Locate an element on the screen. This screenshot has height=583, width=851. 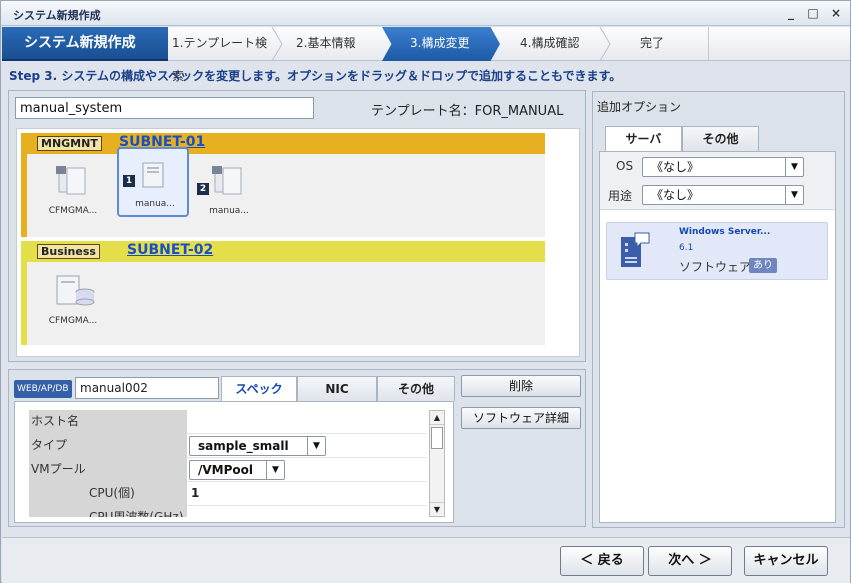
vertical-scrollbar: ▲ ▼ is located at coordinates (437, 463).